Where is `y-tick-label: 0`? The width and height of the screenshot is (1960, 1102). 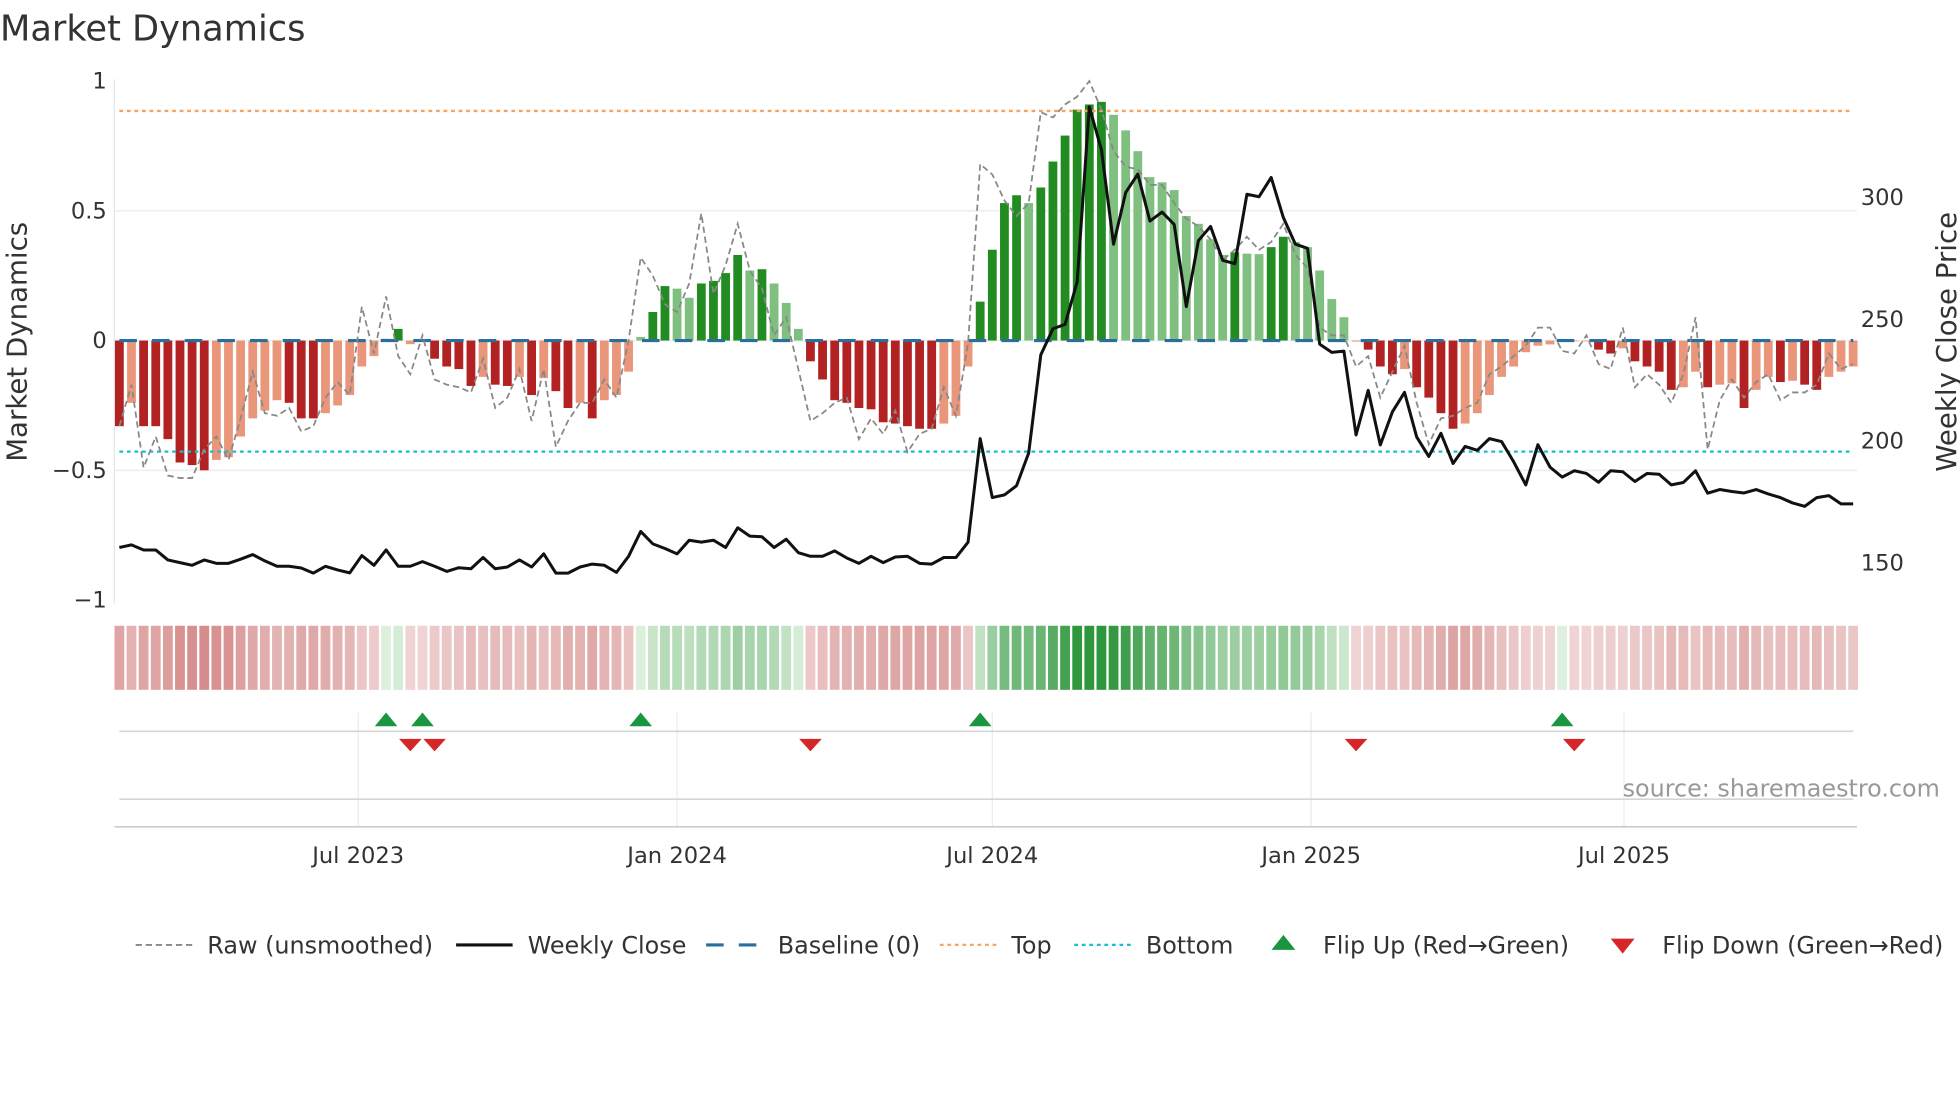 y-tick-label: 0 is located at coordinates (99, 341).